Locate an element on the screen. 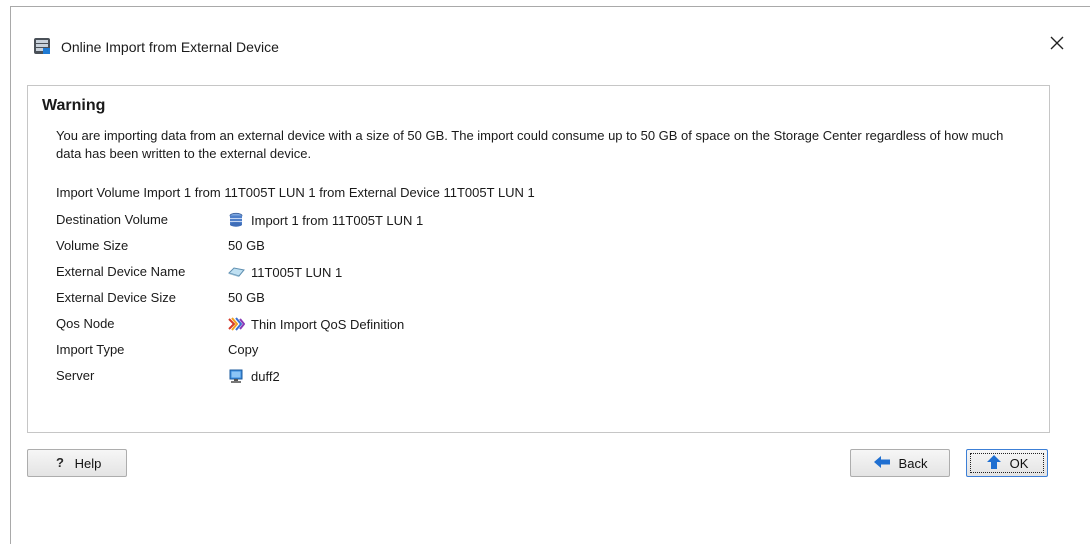  server-label: Server is located at coordinates (75, 375).